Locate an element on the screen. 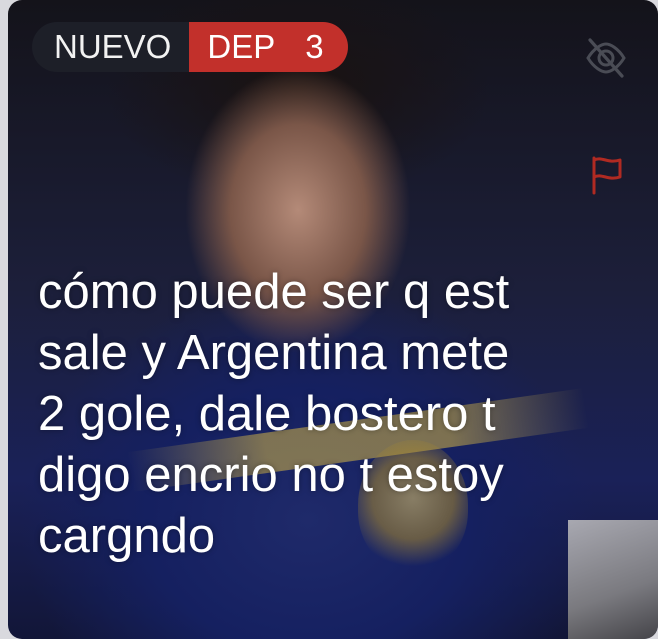  hide-post-button is located at coordinates (606, 58).